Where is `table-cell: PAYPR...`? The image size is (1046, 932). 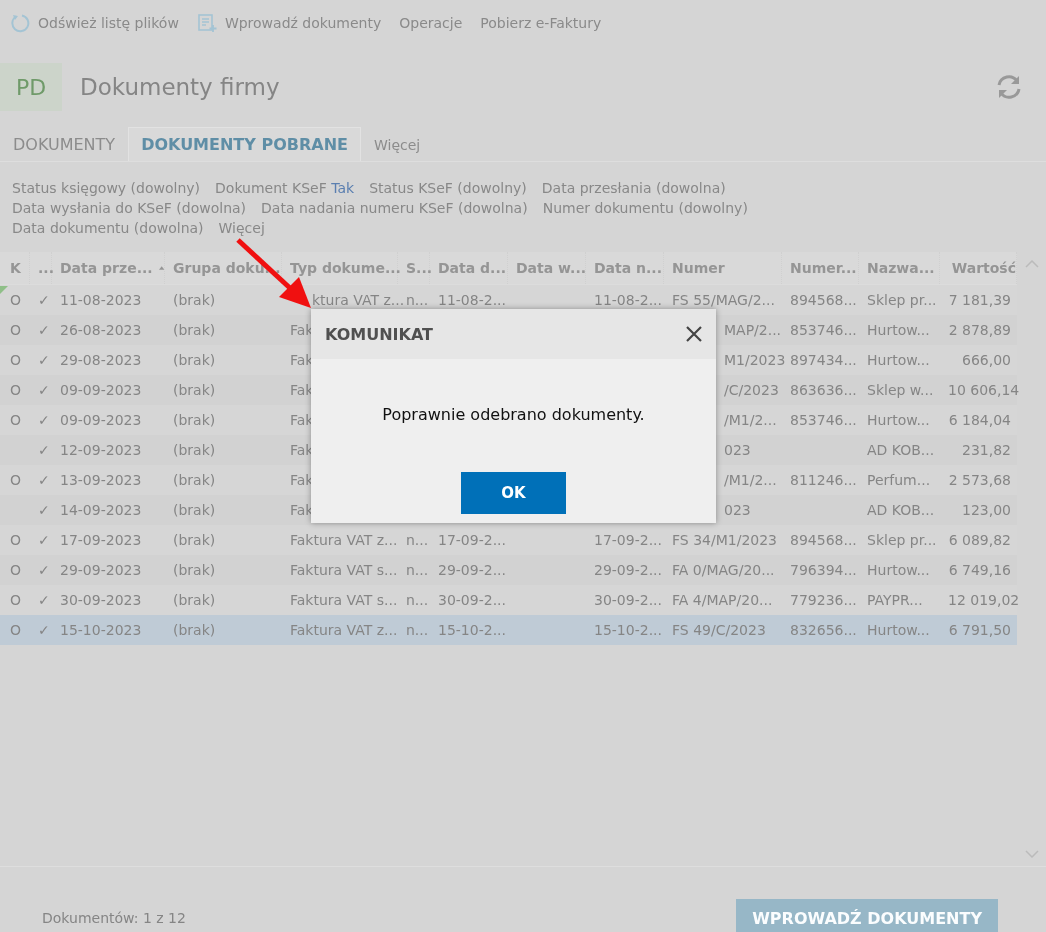 table-cell: PAYPR... is located at coordinates (895, 600).